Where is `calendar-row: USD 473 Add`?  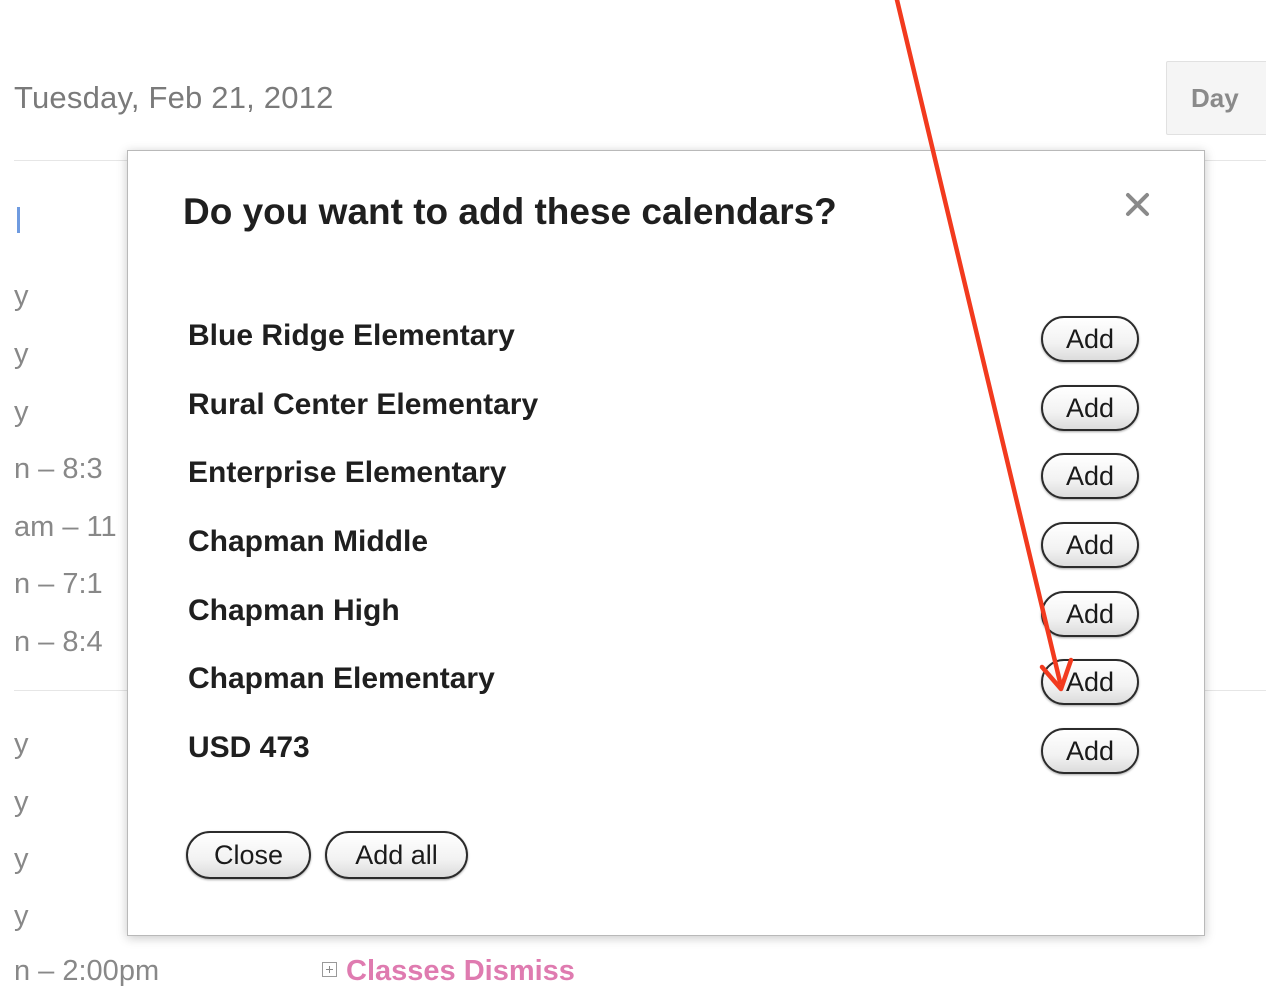 calendar-row: USD 473 Add is located at coordinates (668, 757).